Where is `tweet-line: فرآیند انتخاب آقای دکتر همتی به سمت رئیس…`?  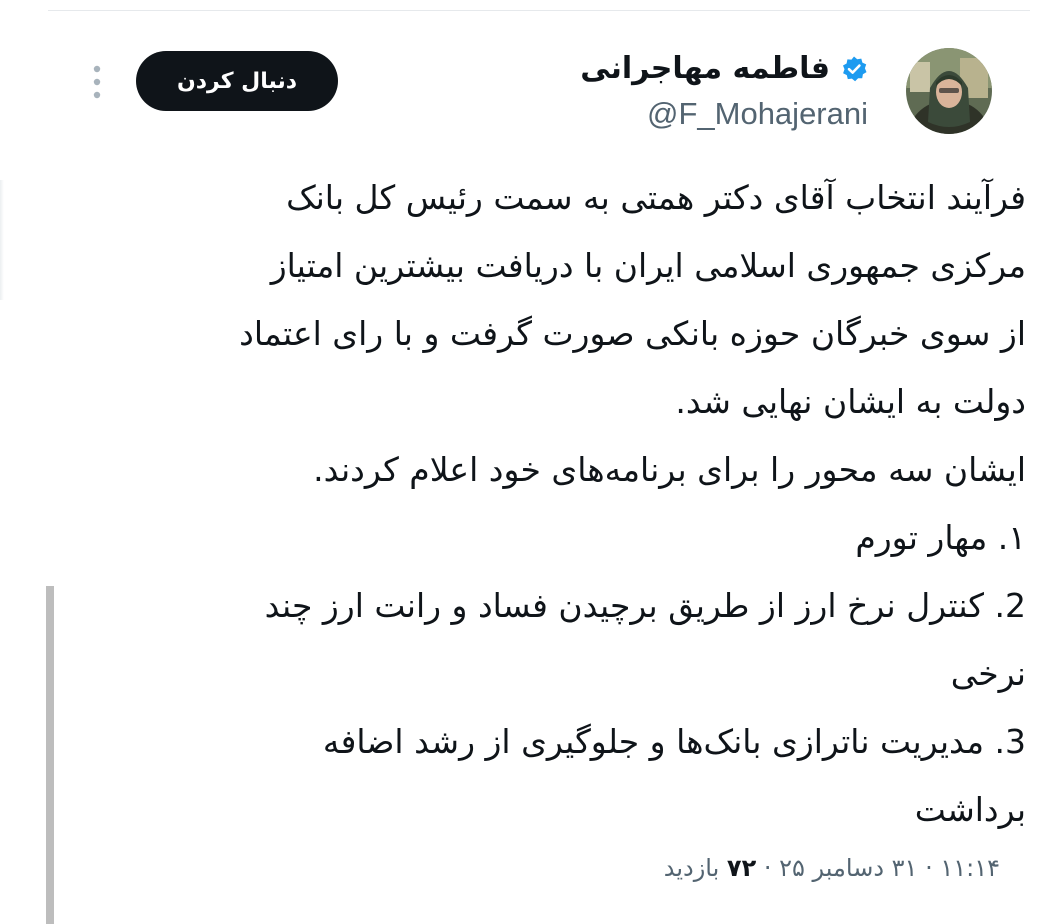
tweet-line: فرآیند انتخاب آقای دکتر همتی به سمت رئیس… is located at coordinates (656, 197).